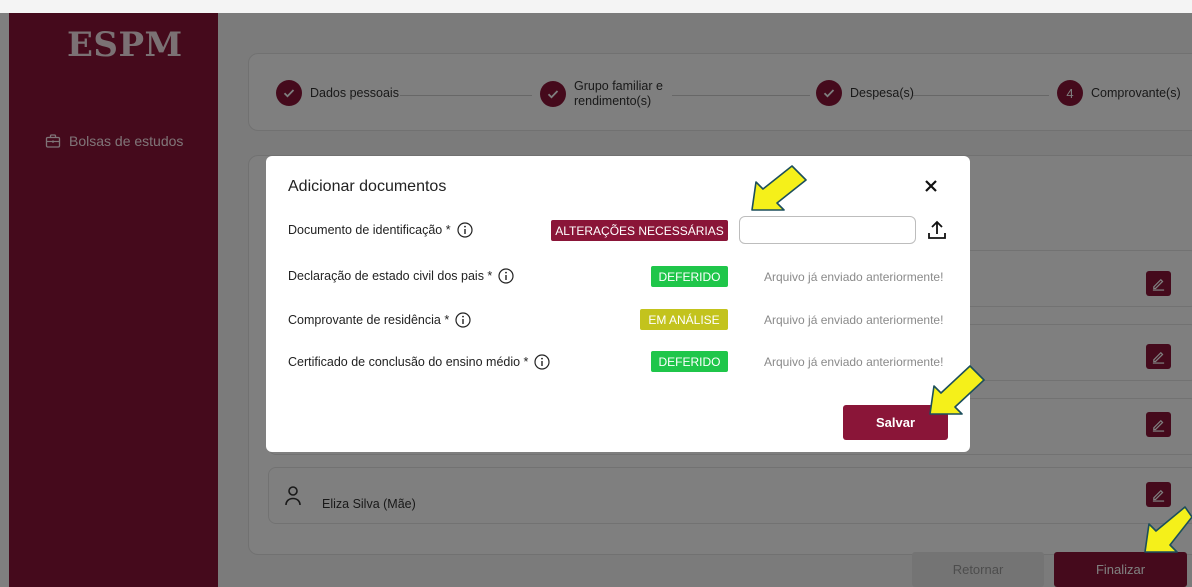 The image size is (1192, 587). What do you see at coordinates (639, 230) in the screenshot?
I see `status-badge: ALTERAÇÕES NECESSÁRIAS` at bounding box center [639, 230].